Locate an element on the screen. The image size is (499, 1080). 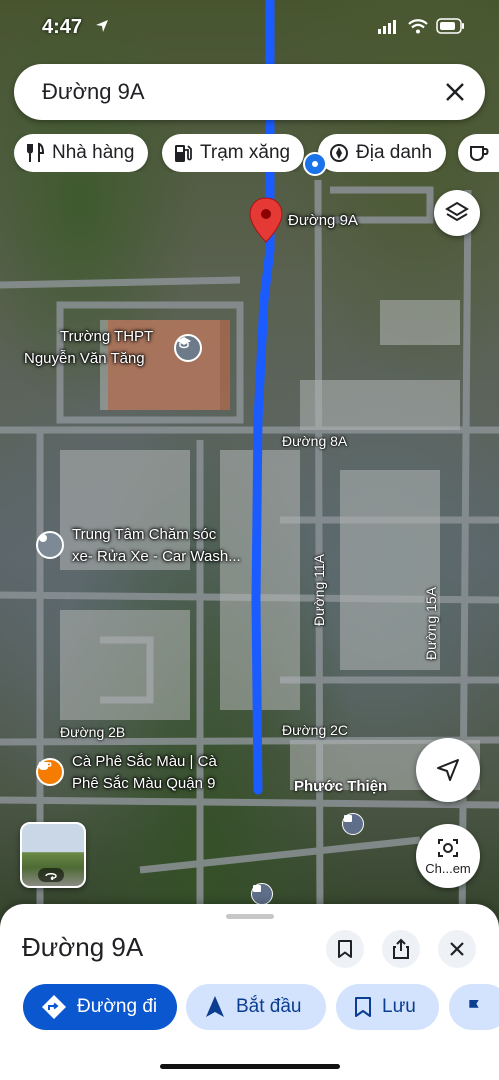
place-title: Đường 9A is located at coordinates (83, 947).